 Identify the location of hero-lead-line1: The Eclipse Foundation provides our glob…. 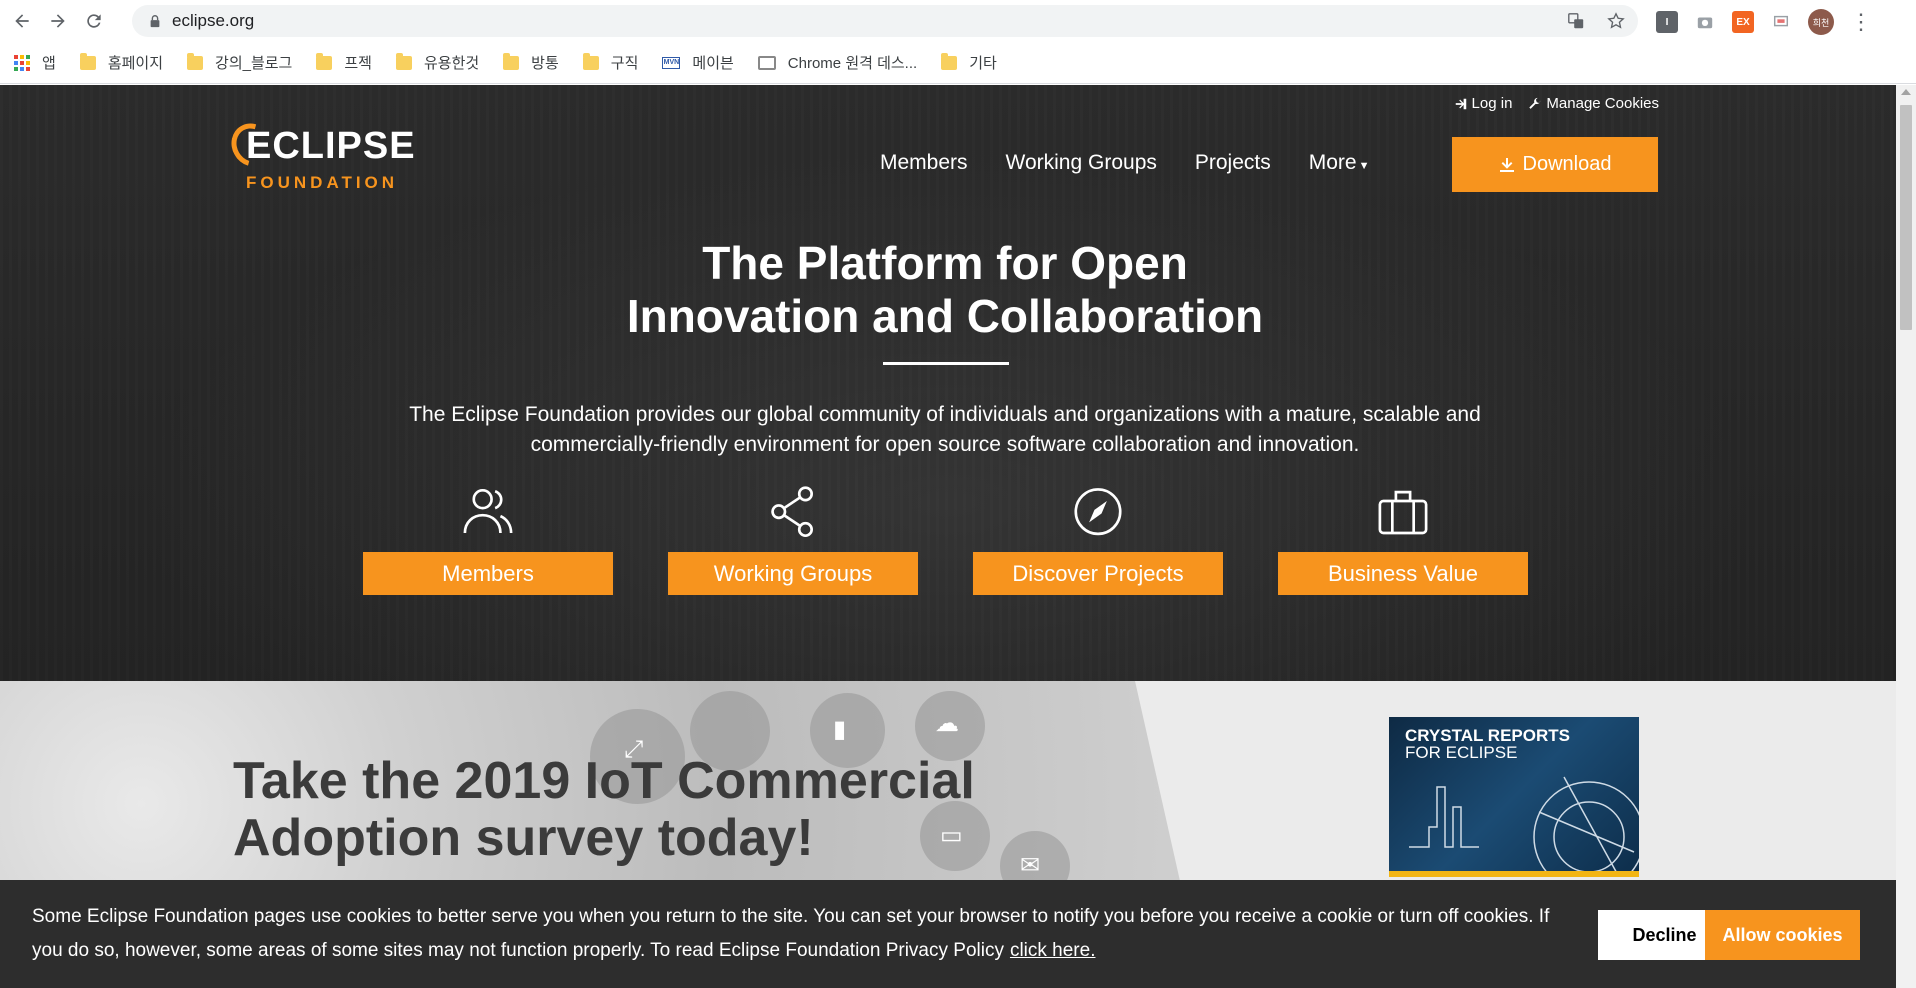
(945, 414).